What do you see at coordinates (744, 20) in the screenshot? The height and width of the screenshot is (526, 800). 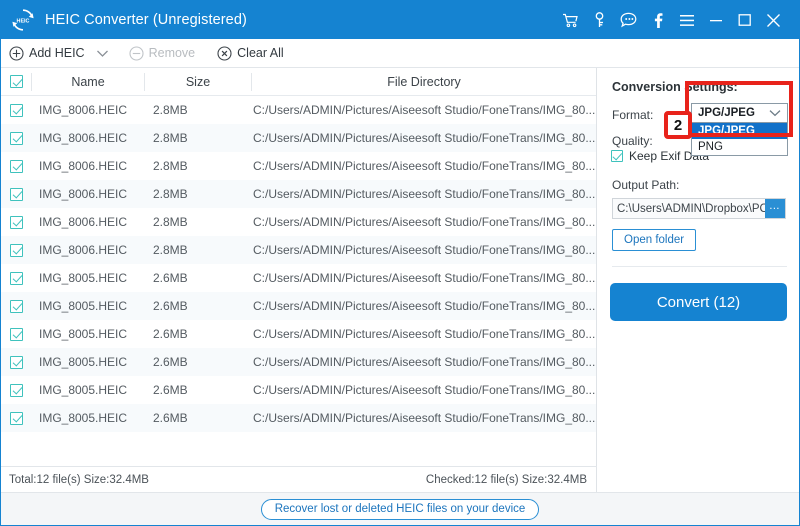 I see `maximize-icon` at bounding box center [744, 20].